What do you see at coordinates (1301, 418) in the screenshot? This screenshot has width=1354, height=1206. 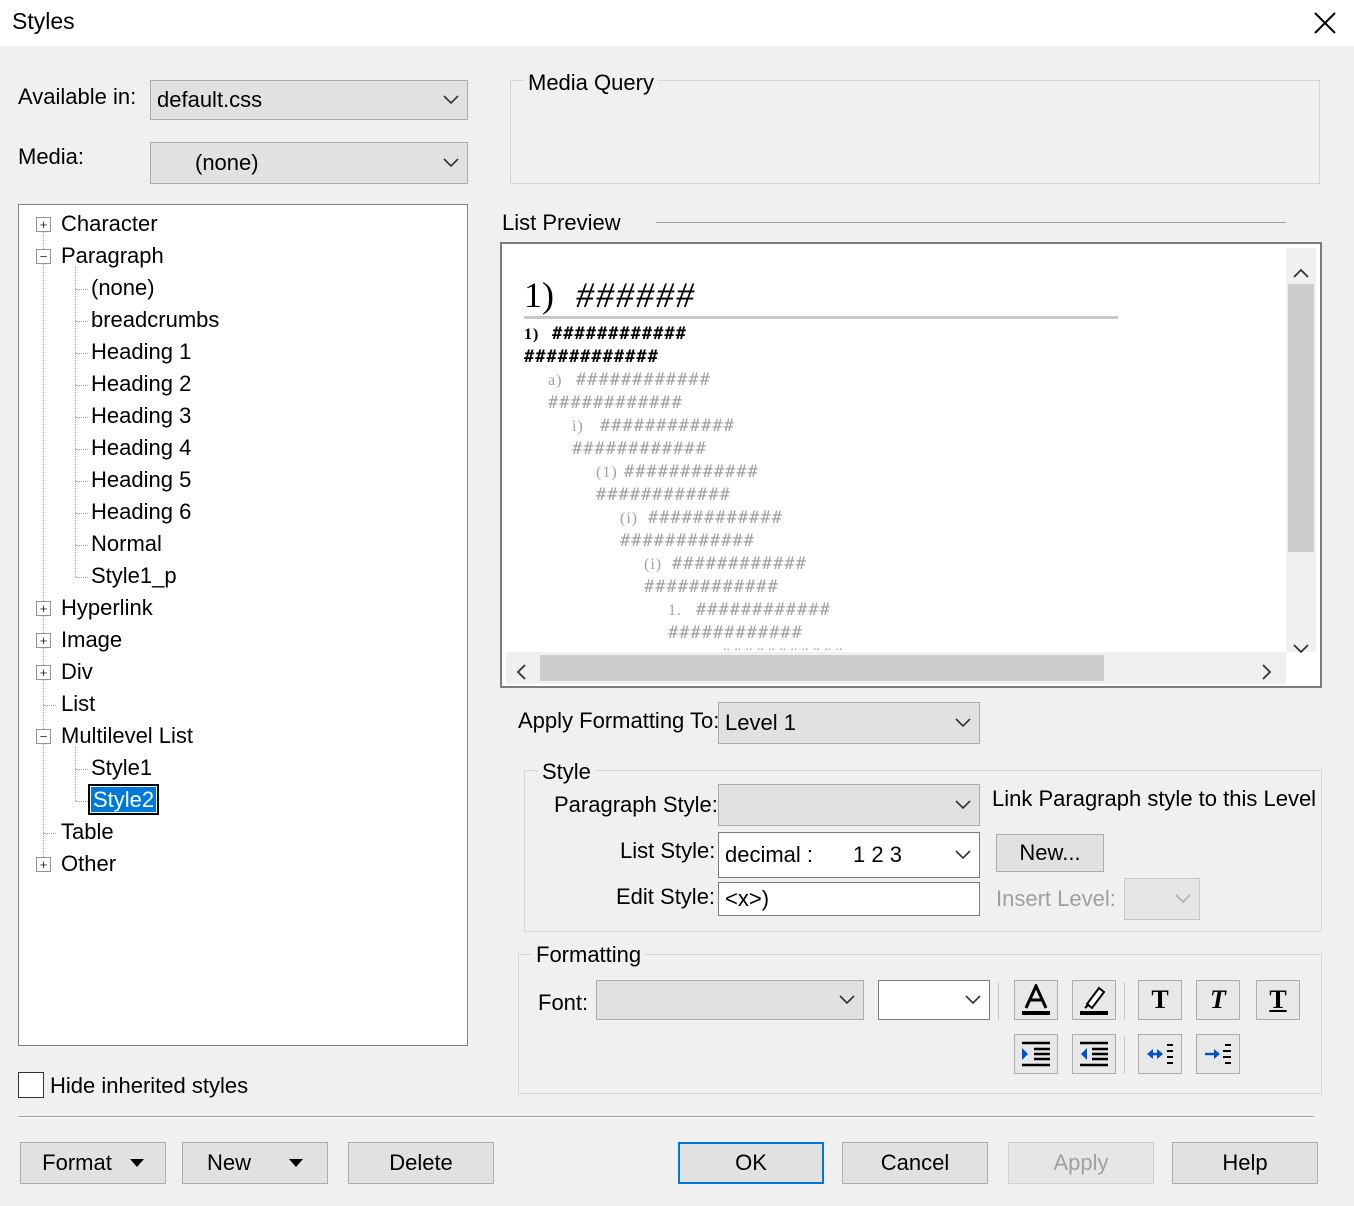 I see `vertical-scroll-thumb` at bounding box center [1301, 418].